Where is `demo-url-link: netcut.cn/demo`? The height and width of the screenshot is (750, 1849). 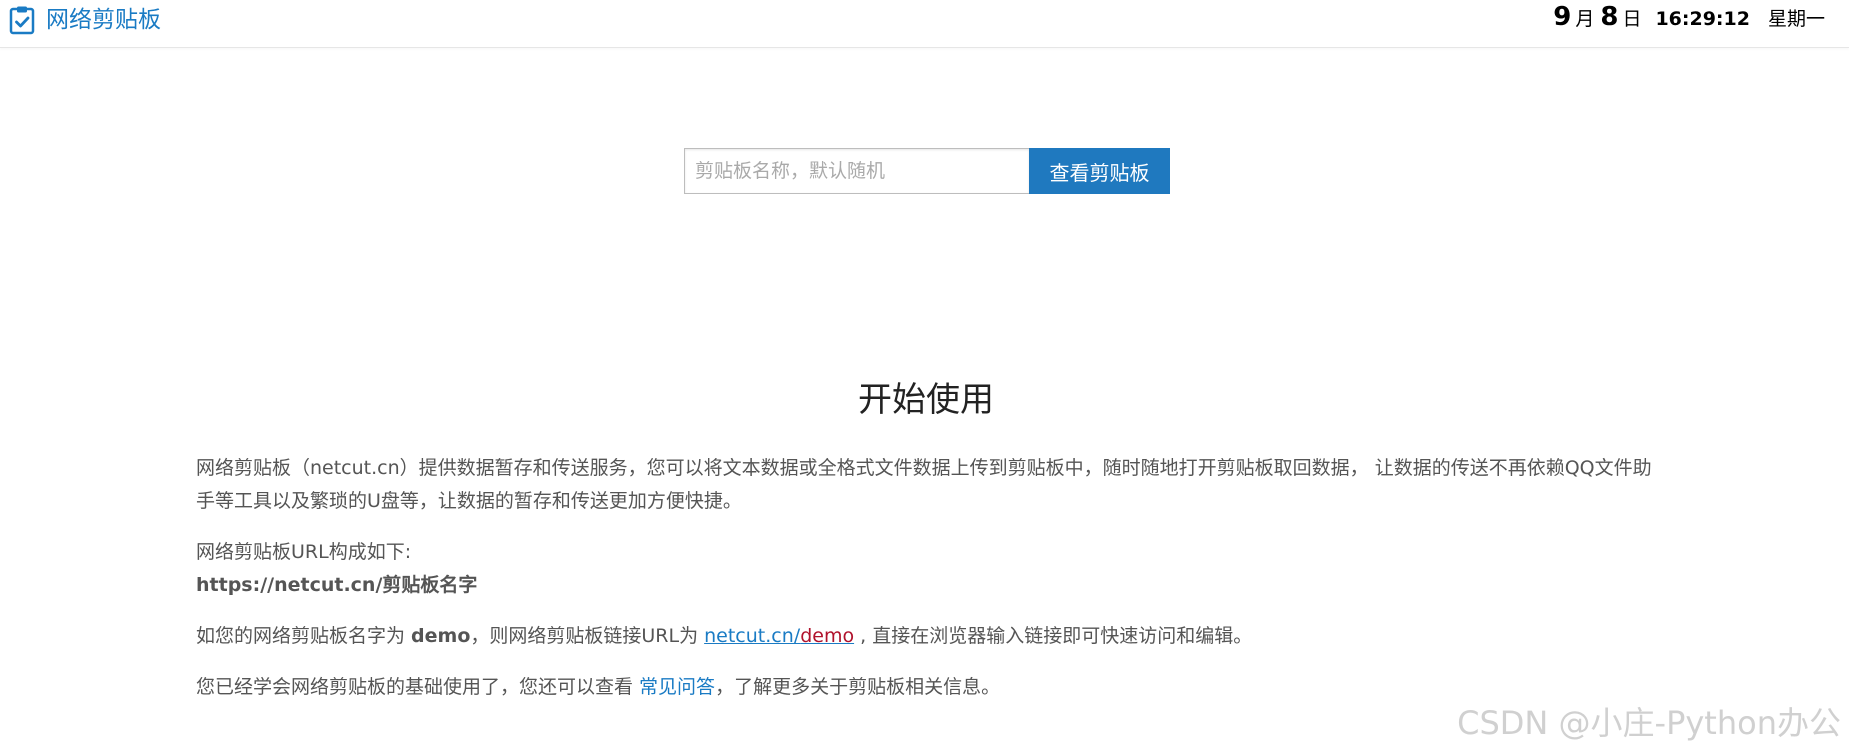 demo-url-link: netcut.cn/demo is located at coordinates (779, 636).